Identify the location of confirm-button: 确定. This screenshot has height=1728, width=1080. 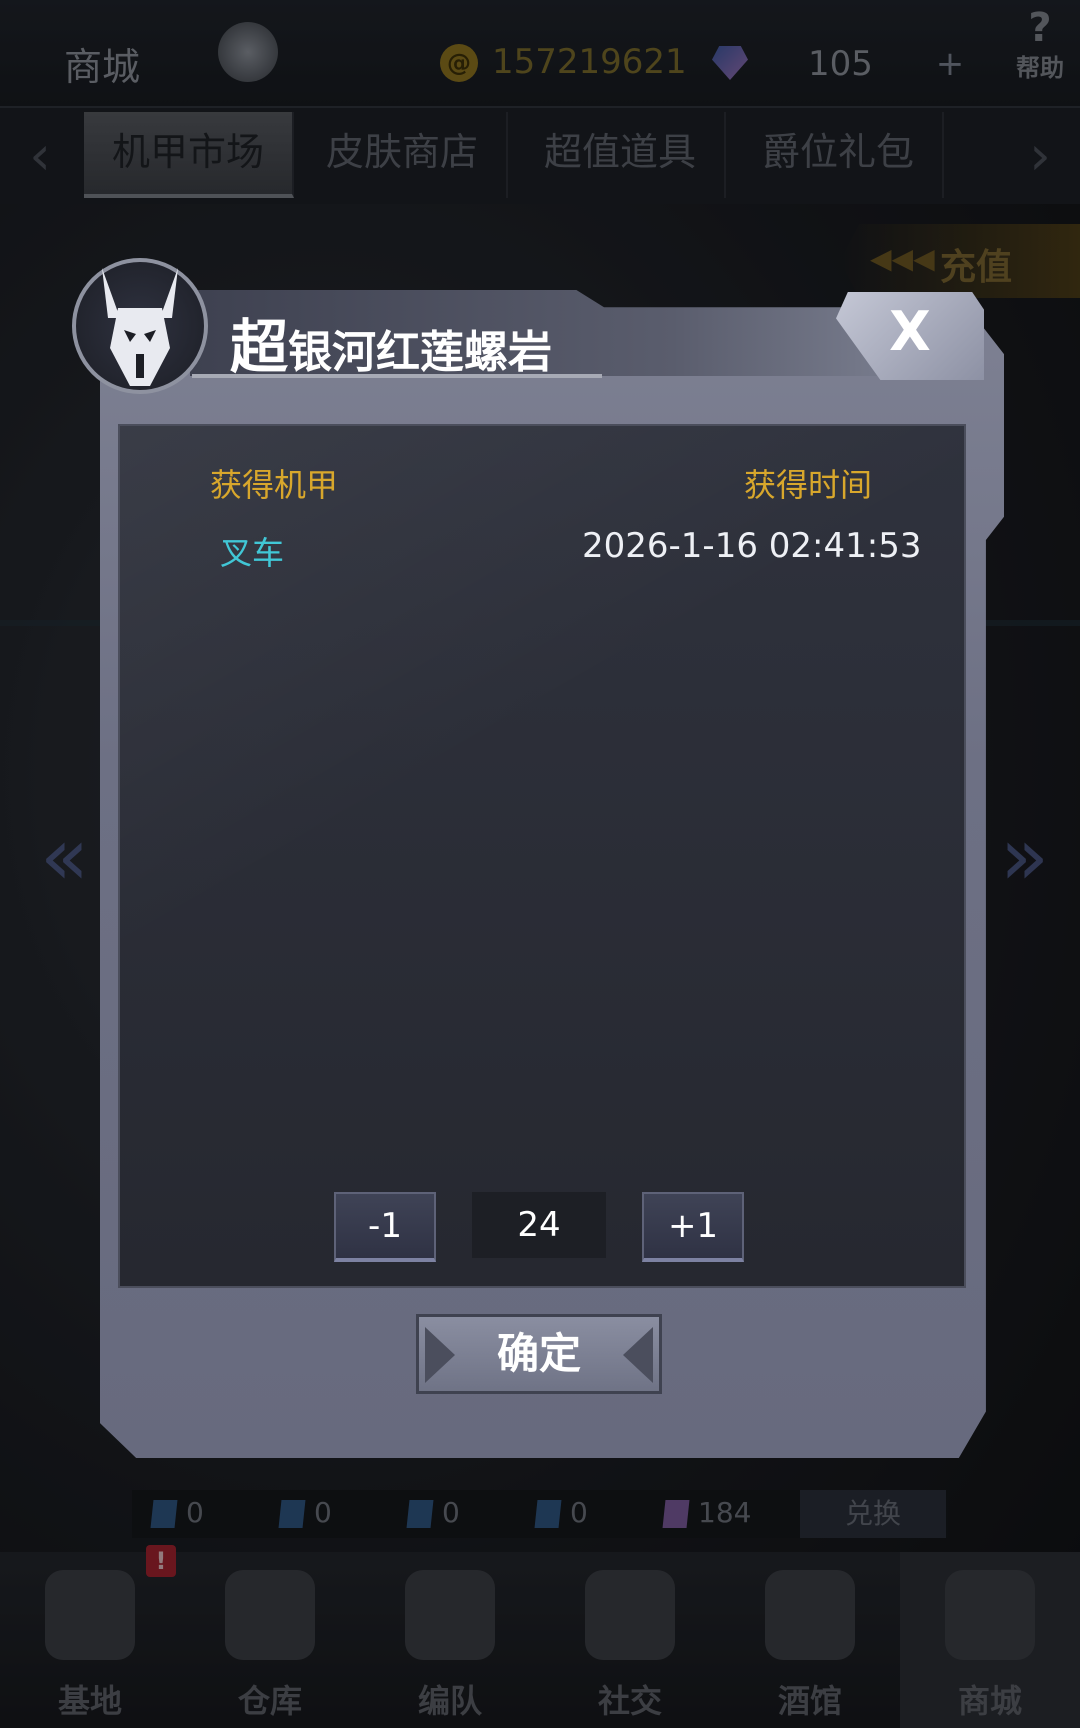
(539, 1354).